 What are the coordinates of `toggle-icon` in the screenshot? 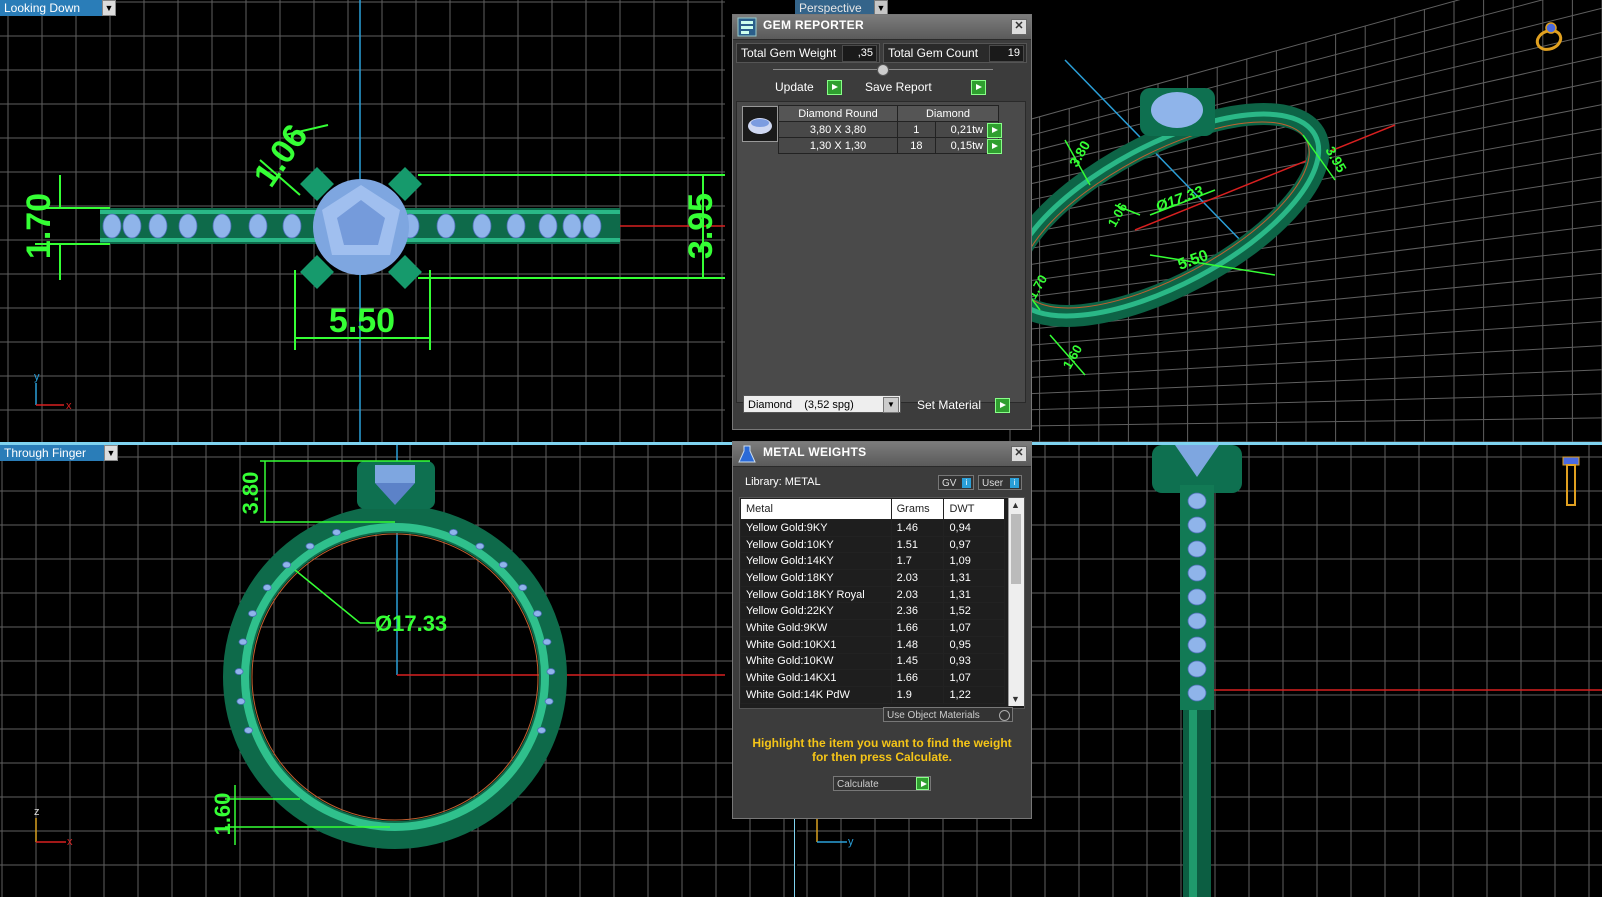 It's located at (1004, 715).